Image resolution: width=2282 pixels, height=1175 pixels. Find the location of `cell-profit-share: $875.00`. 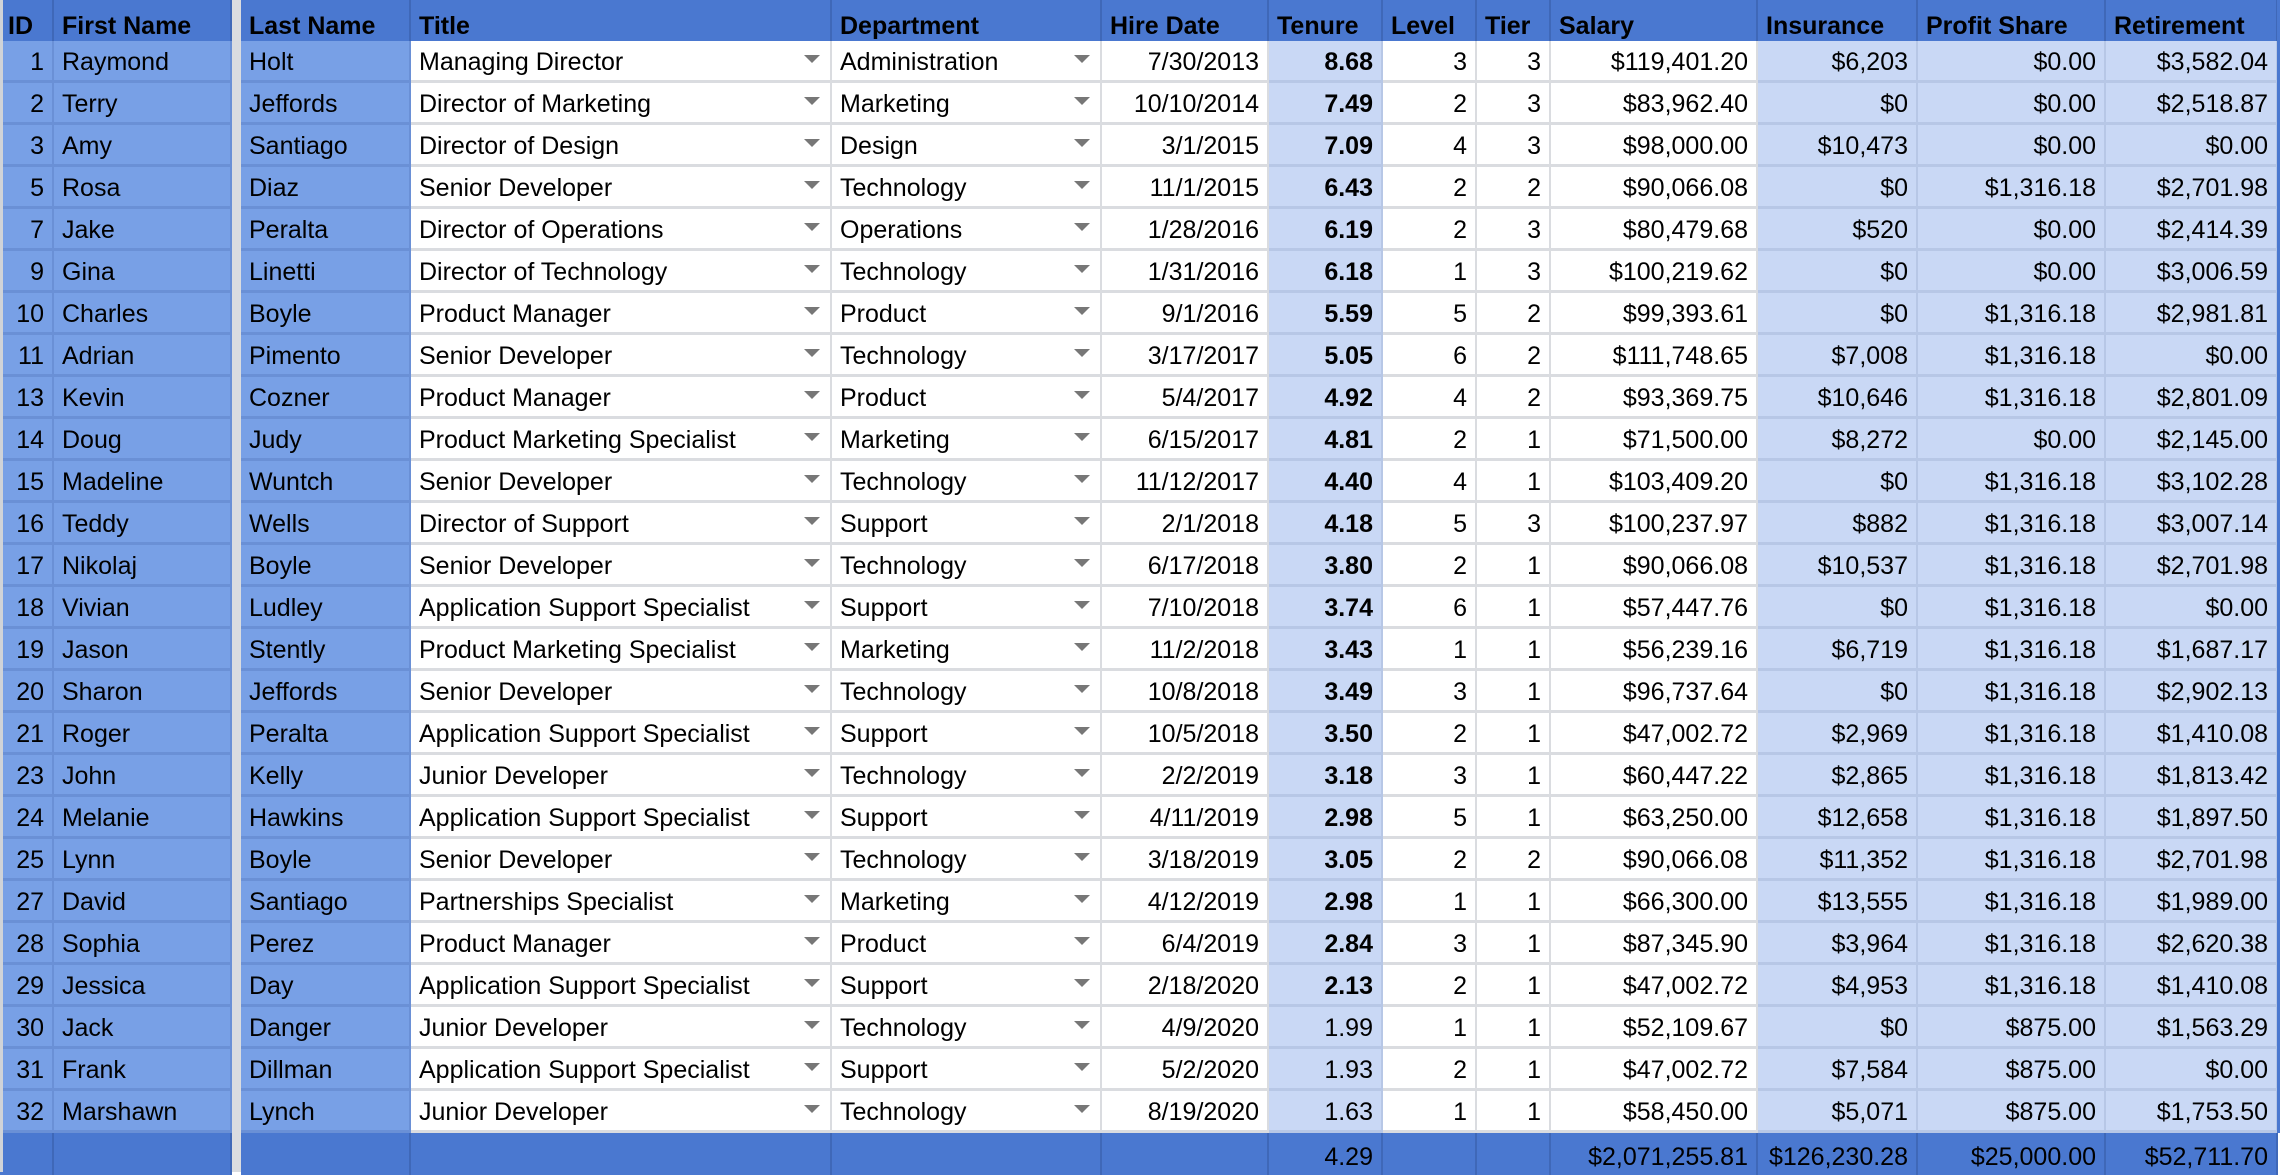

cell-profit-share: $875.00 is located at coordinates (2012, 1070).